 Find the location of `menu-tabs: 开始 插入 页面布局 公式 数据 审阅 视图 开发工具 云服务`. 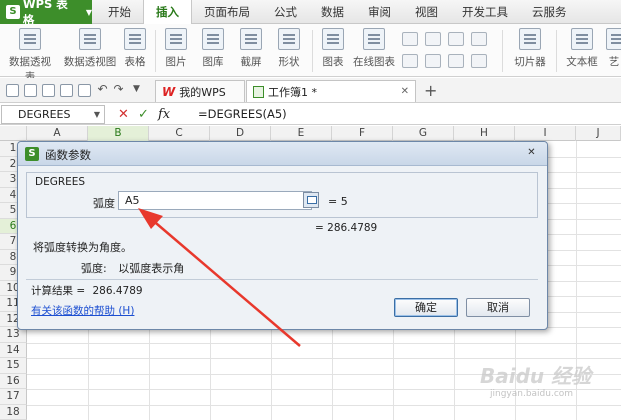

menu-tabs: 开始 插入 页面布局 公式 数据 审阅 视图 开发工具 云服务 is located at coordinates (337, 12).